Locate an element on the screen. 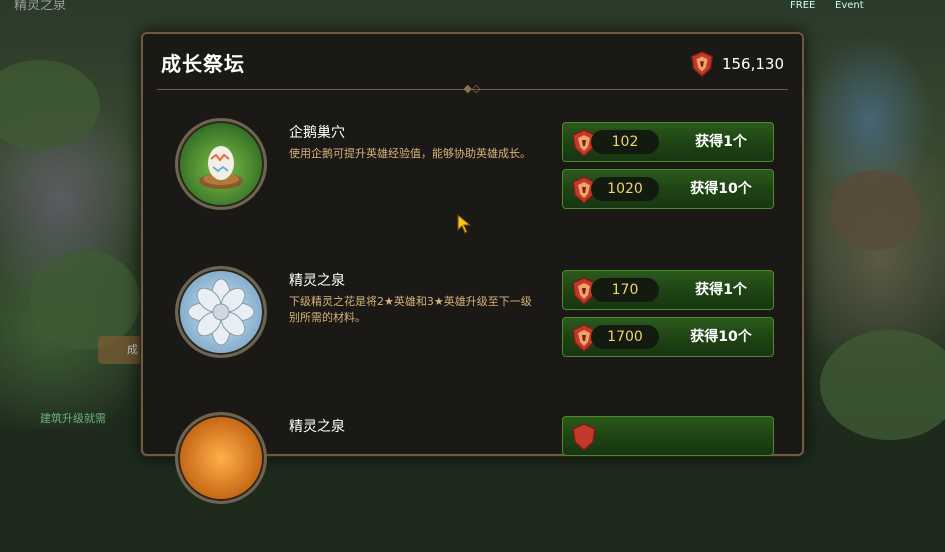  orange-orb-icon is located at coordinates (221, 458).